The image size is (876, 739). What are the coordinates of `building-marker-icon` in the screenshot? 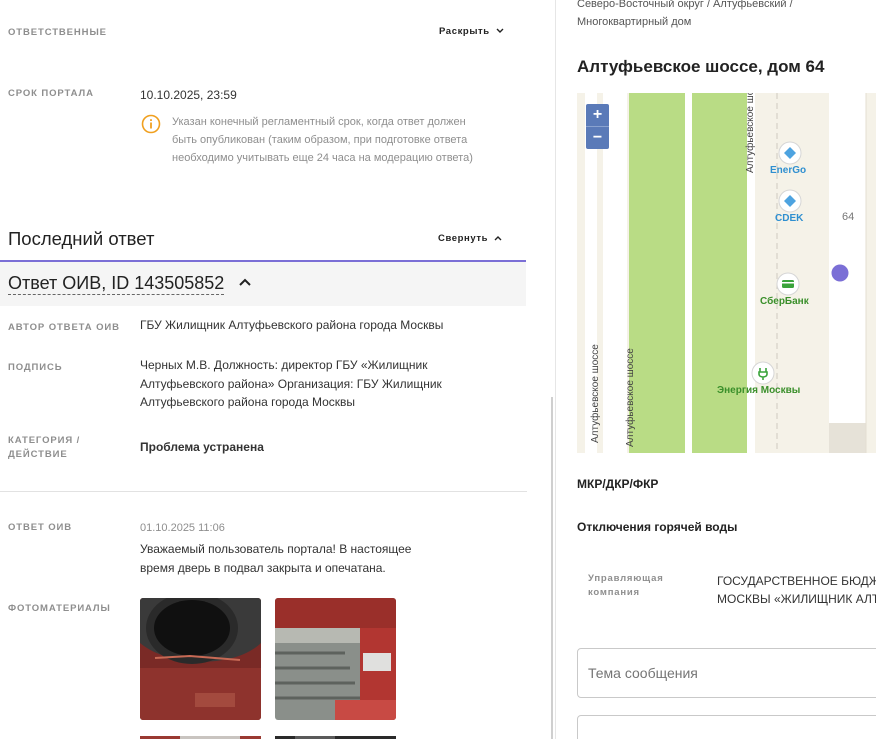 It's located at (840, 273).